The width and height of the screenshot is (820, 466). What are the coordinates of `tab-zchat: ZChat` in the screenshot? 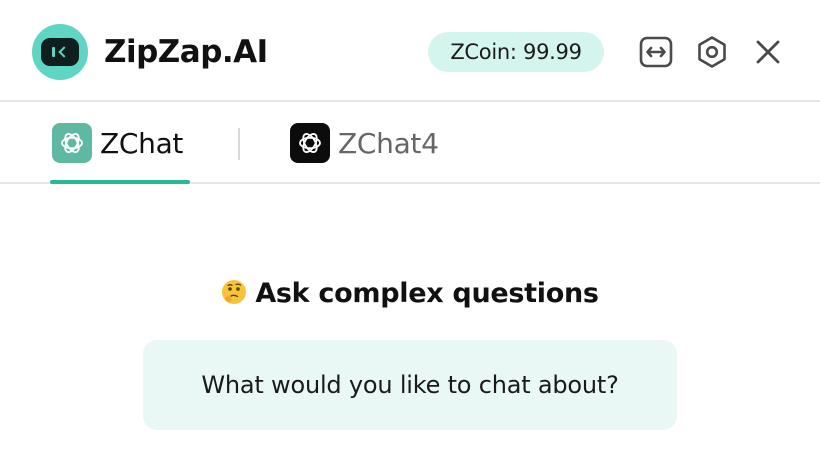 It's located at (120, 143).